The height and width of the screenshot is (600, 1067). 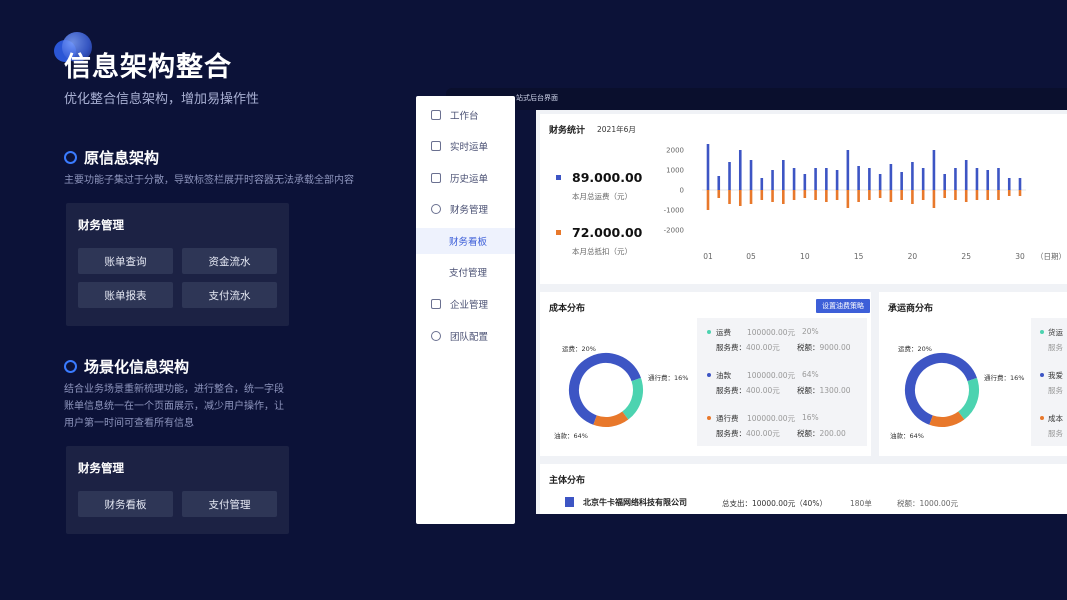 I want to click on original-card: 财务管理 账单查询 资金流水 账单报表 支付流水, so click(x=177, y=264).